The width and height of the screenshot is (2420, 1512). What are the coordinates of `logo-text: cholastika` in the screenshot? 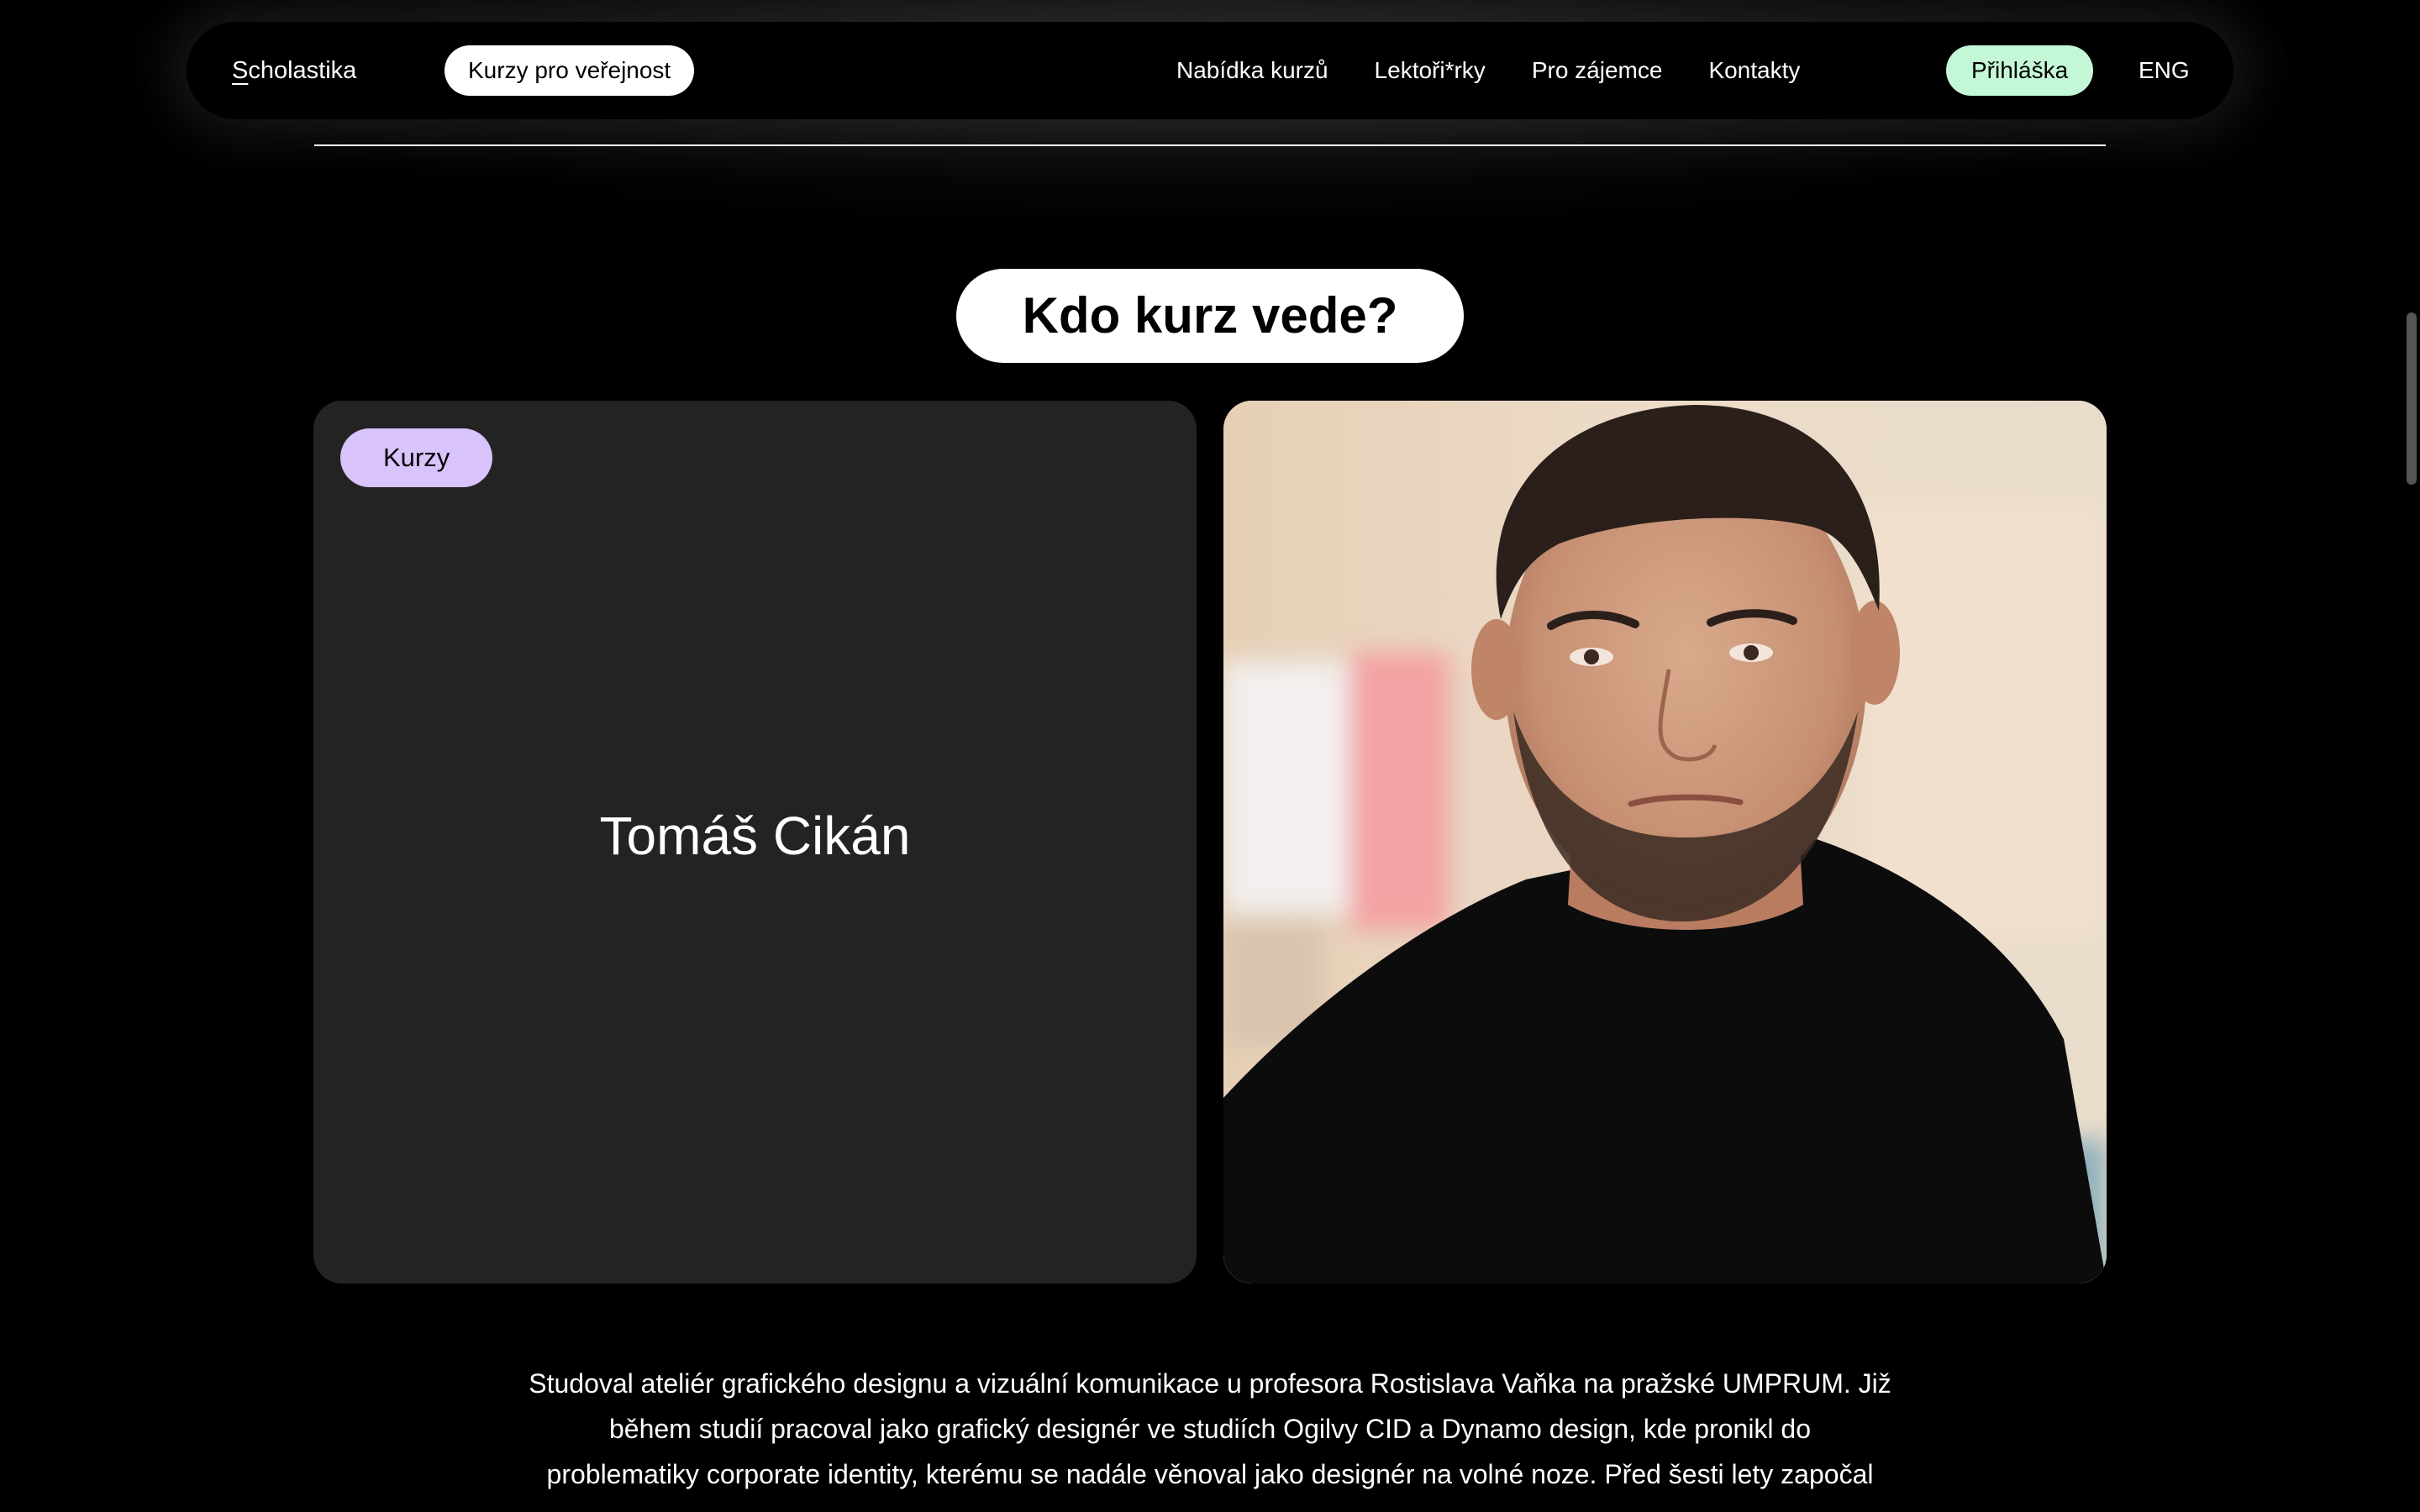 It's located at (302, 70).